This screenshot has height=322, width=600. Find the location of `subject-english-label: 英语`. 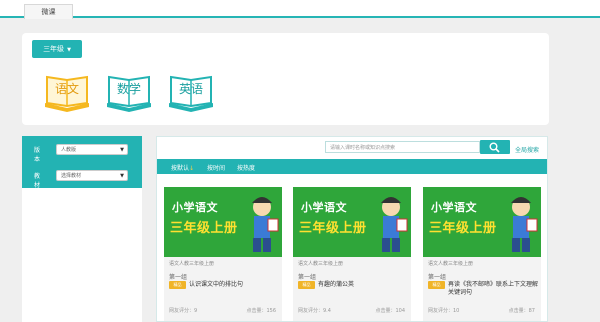

subject-english-label: 英语 is located at coordinates (190, 89).